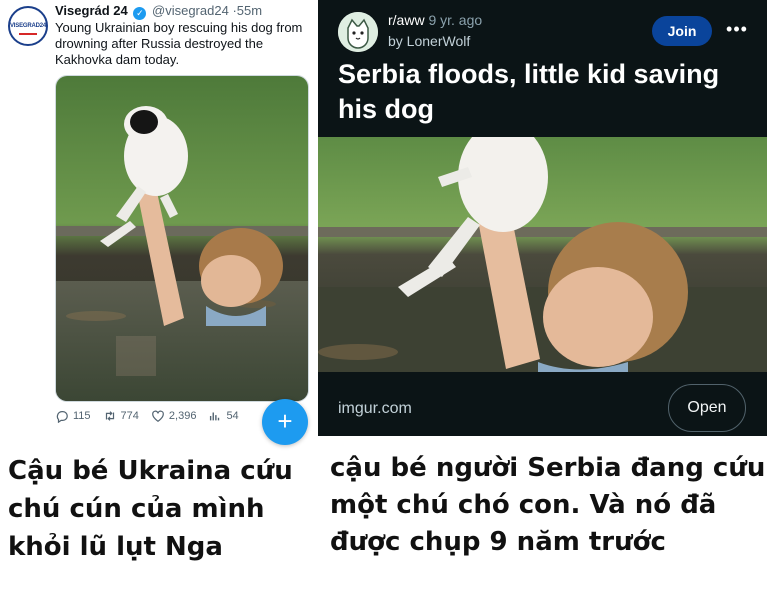 The width and height of the screenshot is (777, 600). I want to click on tweet-actions: 115 774 2,396 54, so click(170, 416).